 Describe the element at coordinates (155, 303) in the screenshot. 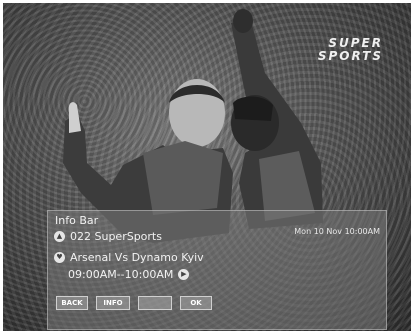

I see `blank-button` at that location.